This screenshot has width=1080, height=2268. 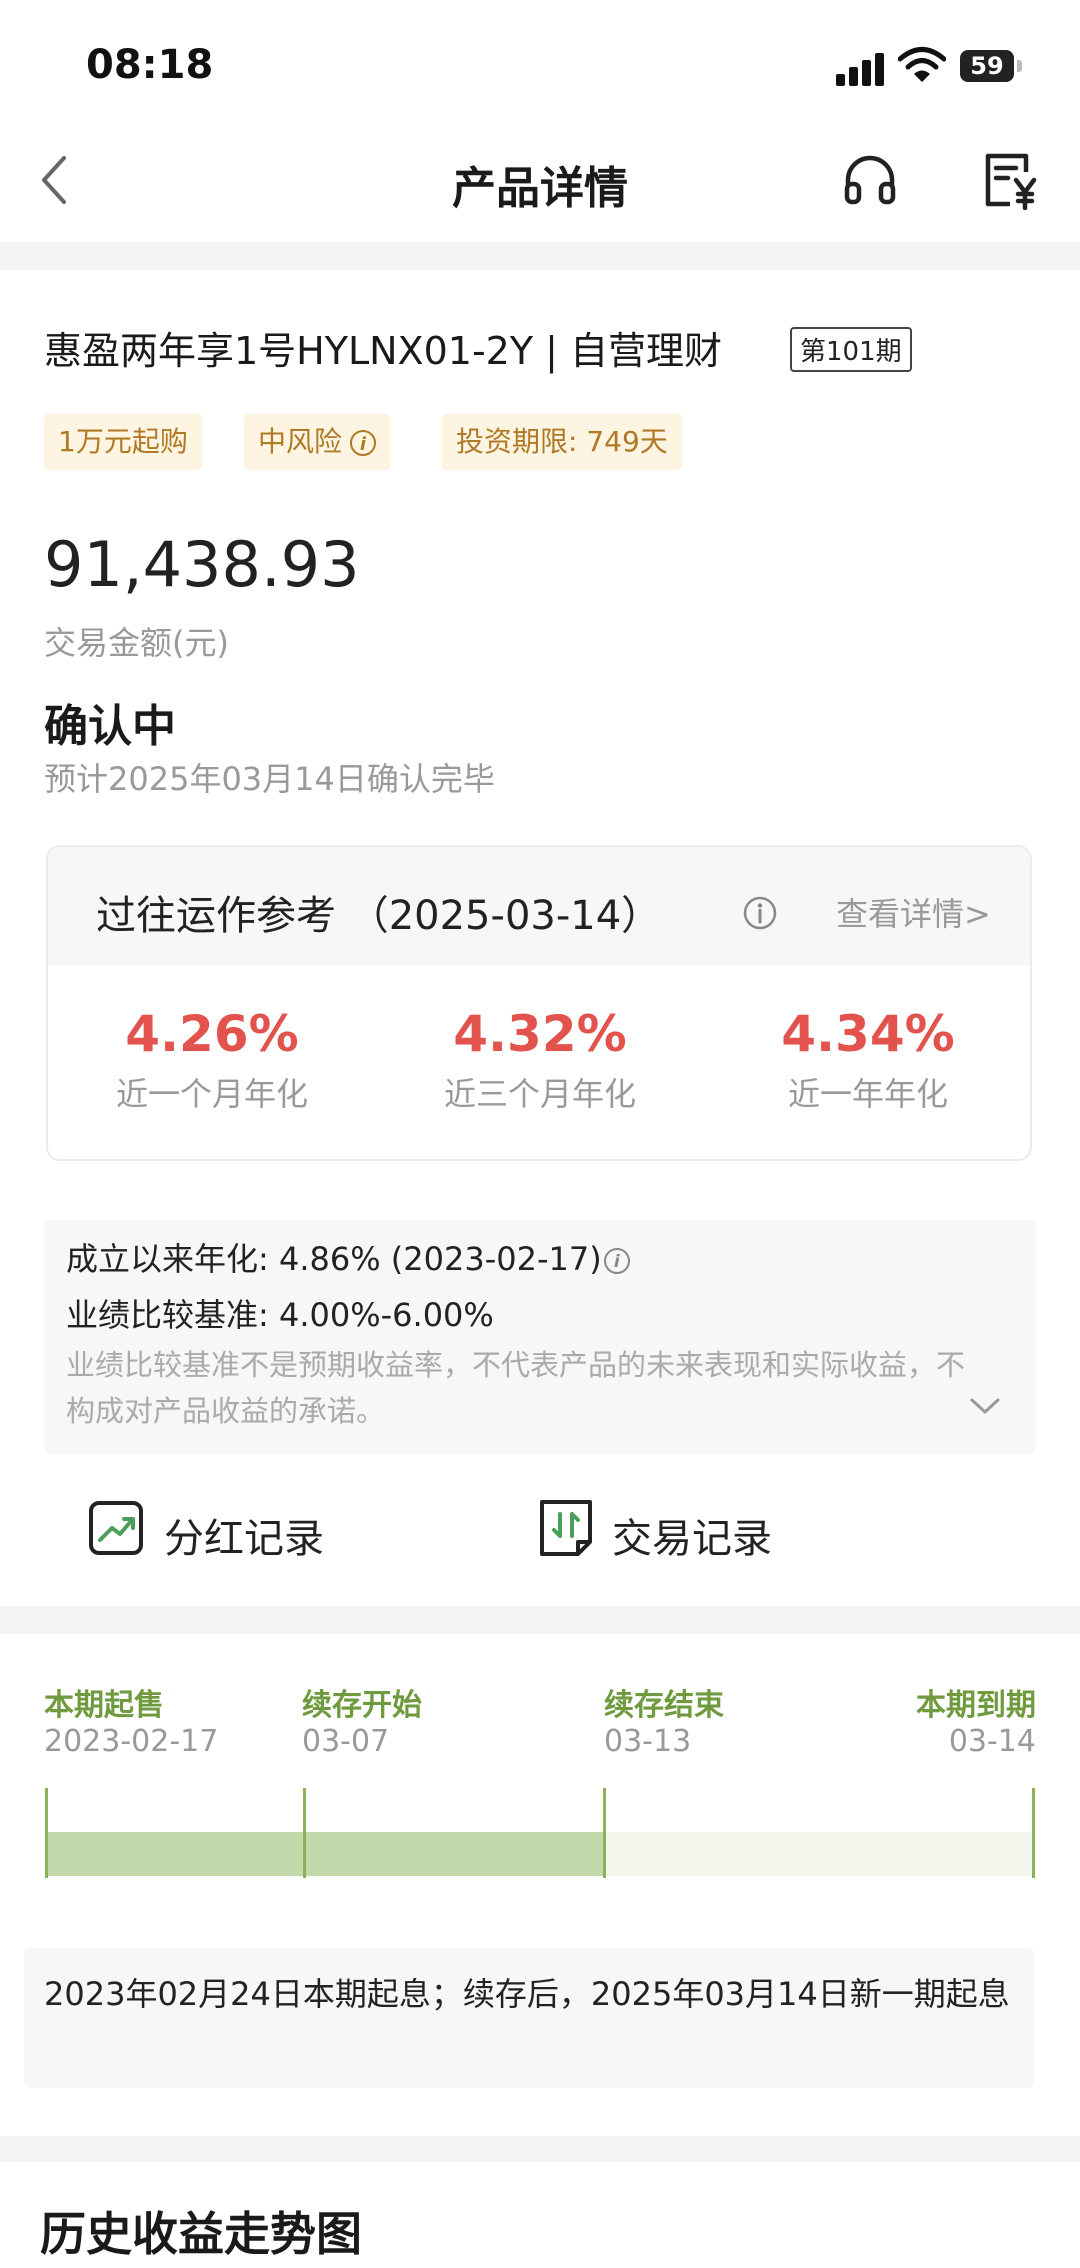 I want to click on page-title: 产品详情, so click(x=540, y=188).